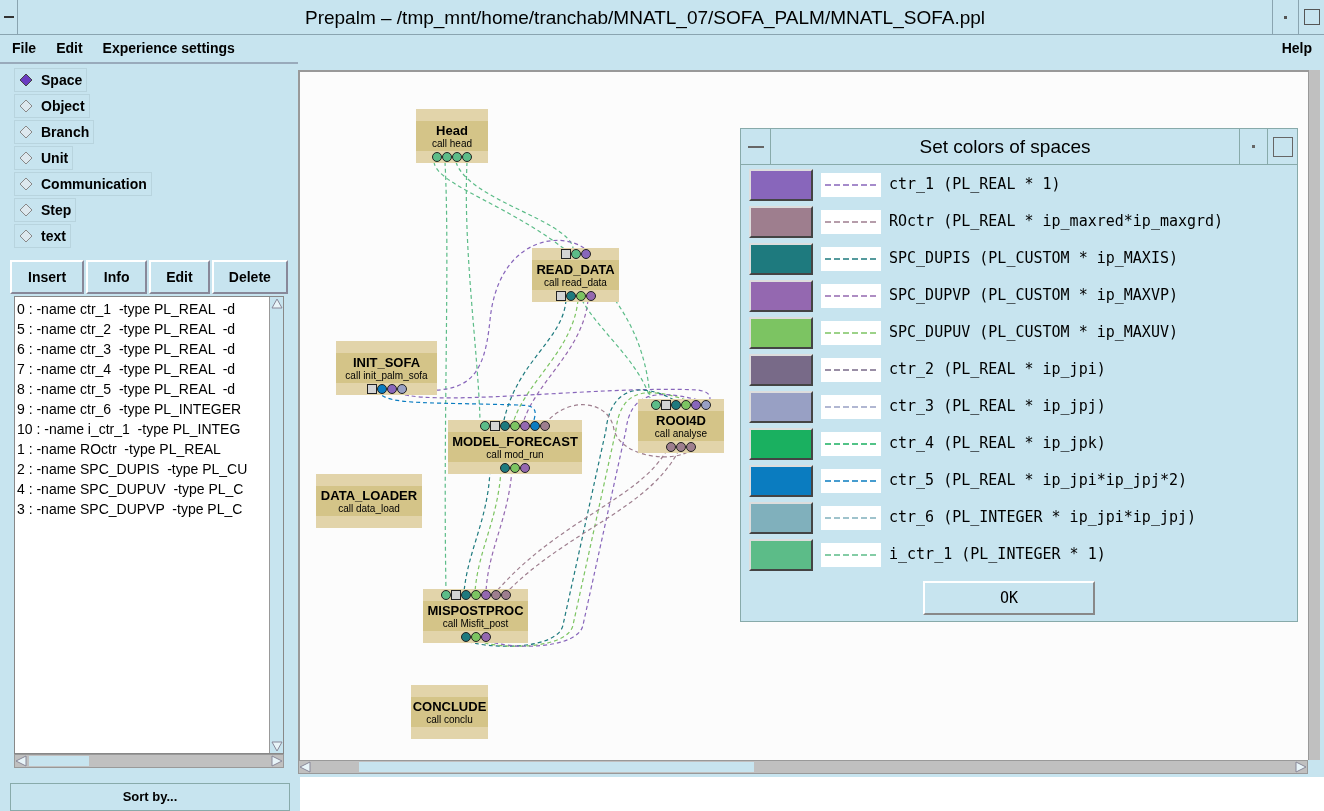 This screenshot has width=1324, height=811. I want to click on action-button: Edit, so click(179, 277).